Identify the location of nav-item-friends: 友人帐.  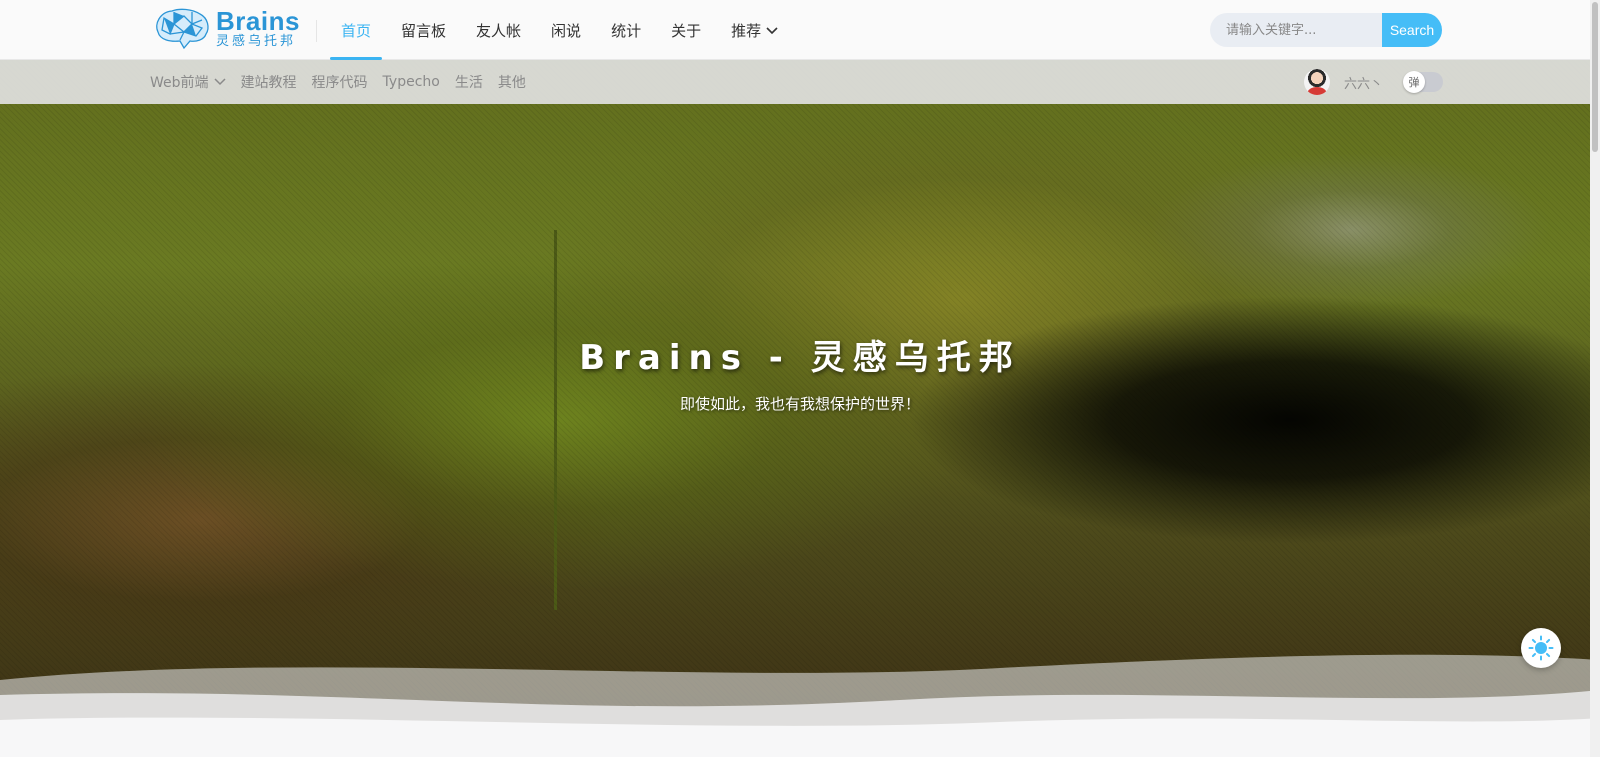
(498, 30).